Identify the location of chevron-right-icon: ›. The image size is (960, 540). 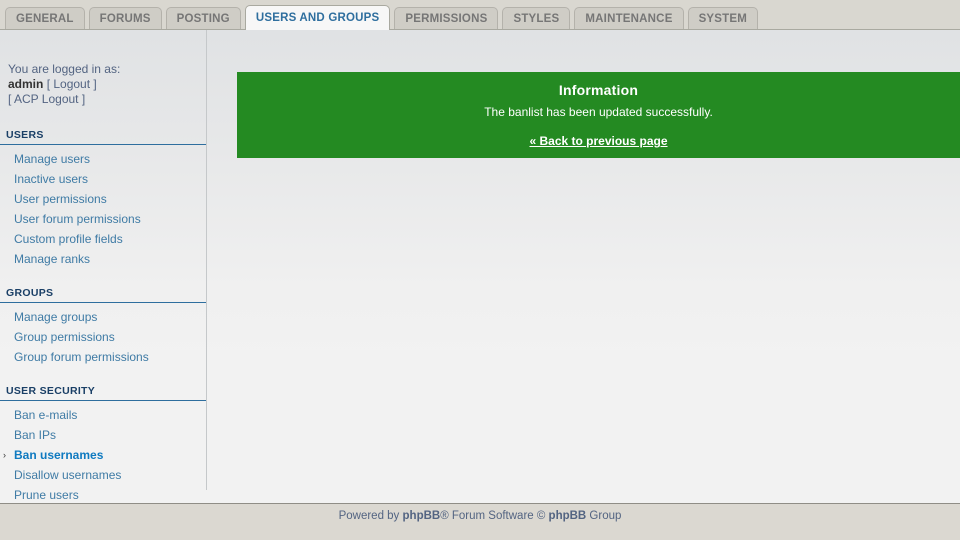
(4, 455).